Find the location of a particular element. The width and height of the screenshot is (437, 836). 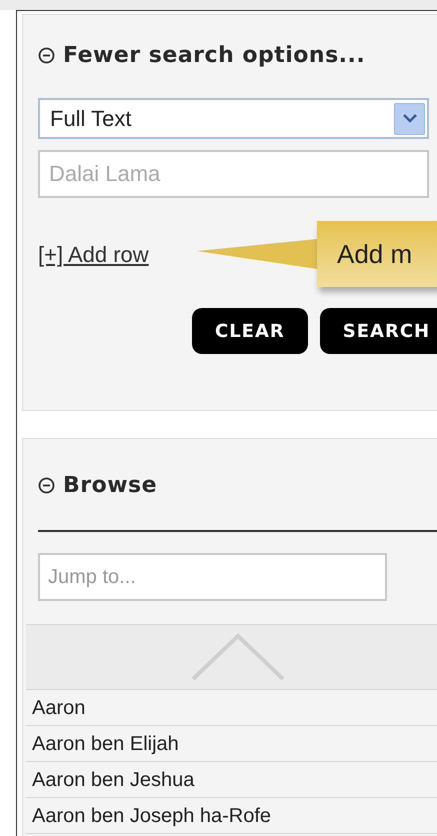

search-button: SEARCH is located at coordinates (378, 331).